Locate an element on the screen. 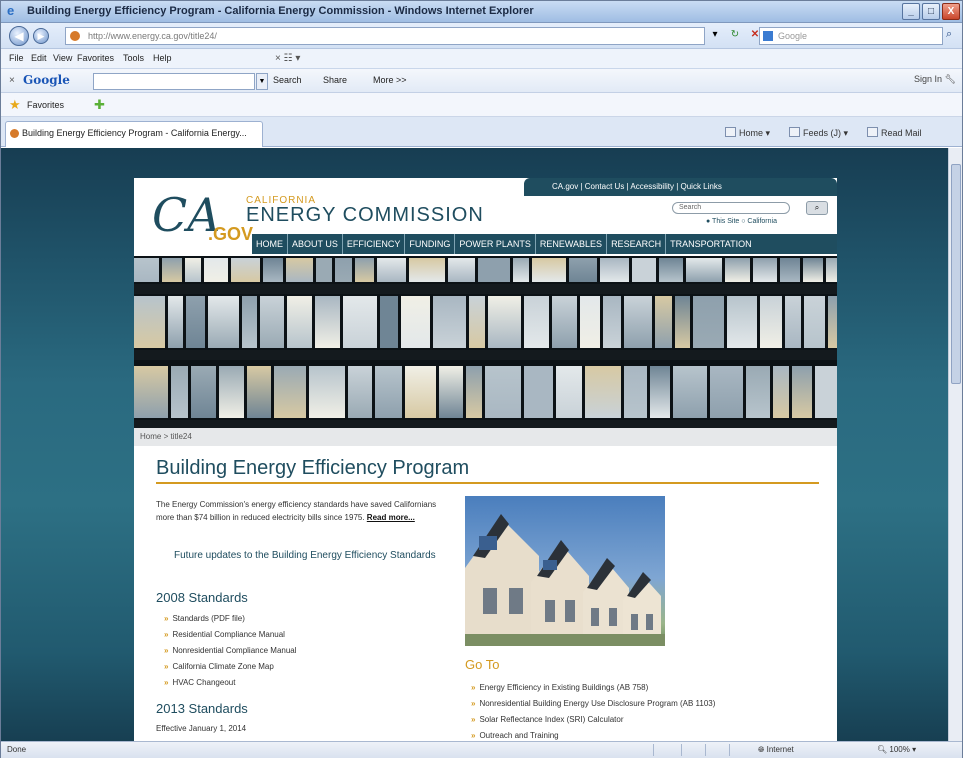 Image resolution: width=963 pixels, height=758 pixels. add-favorite-icon: ✚ is located at coordinates (99, 105).